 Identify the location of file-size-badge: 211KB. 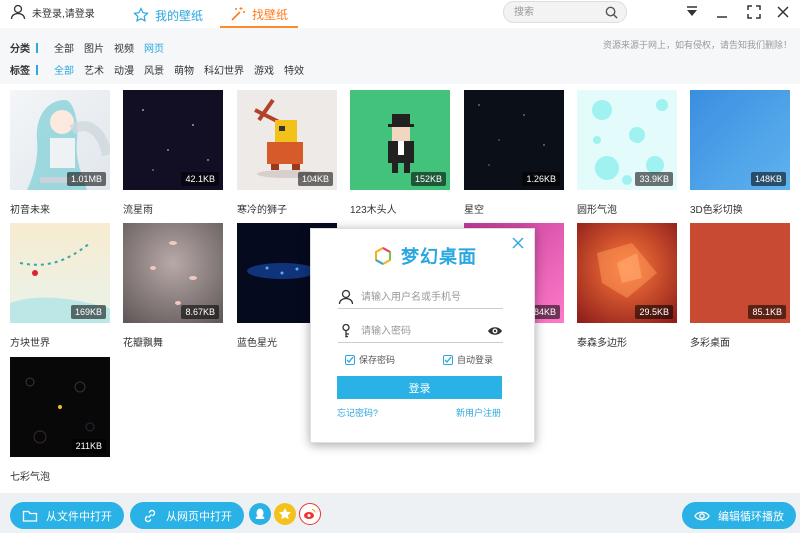
(88, 446).